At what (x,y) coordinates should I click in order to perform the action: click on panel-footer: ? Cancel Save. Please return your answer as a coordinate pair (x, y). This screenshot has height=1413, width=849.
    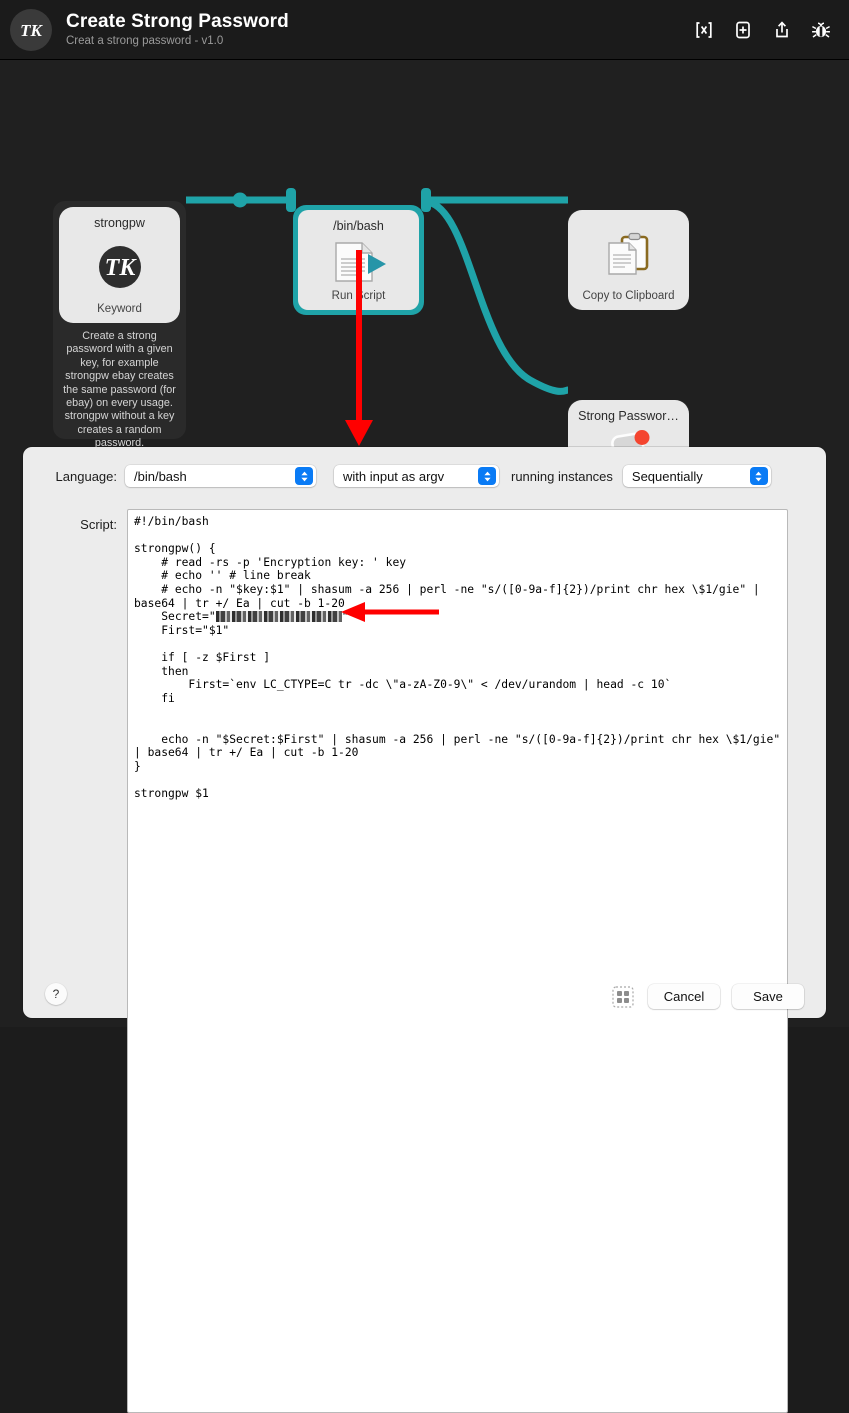
    Looking at the image, I should click on (424, 990).